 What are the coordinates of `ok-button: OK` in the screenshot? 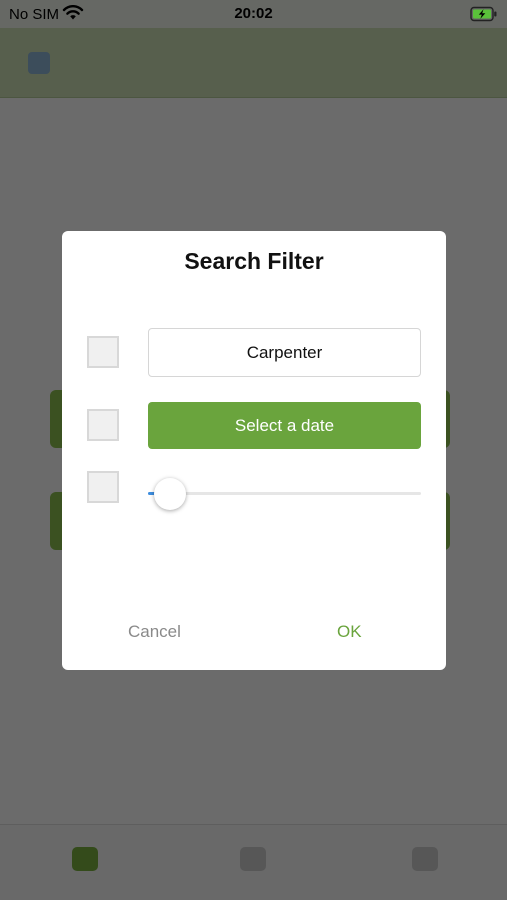 It's located at (349, 632).